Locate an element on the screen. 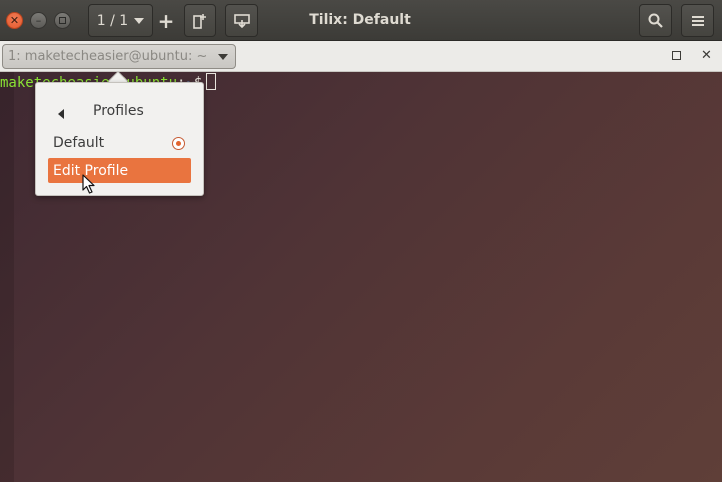 The image size is (722, 482). header-bar: ✕ – 1 / 1 + Tilix: Default is located at coordinates (361, 20).